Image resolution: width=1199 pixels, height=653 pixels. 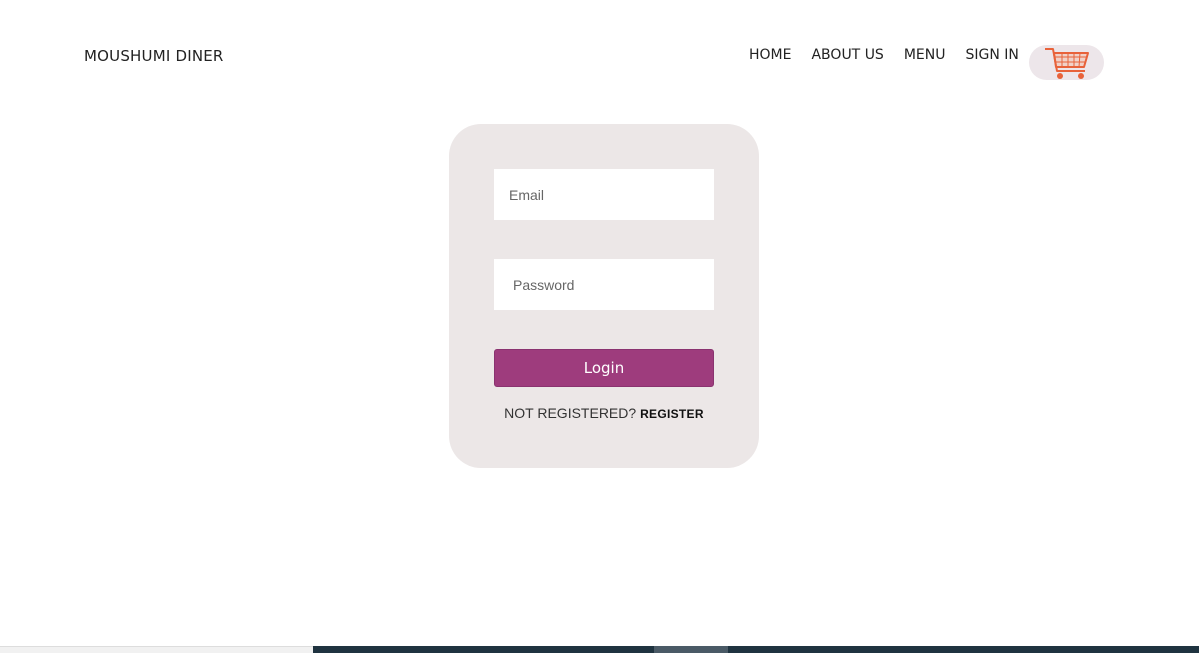 I want to click on cart-button, so click(x=1066, y=62).